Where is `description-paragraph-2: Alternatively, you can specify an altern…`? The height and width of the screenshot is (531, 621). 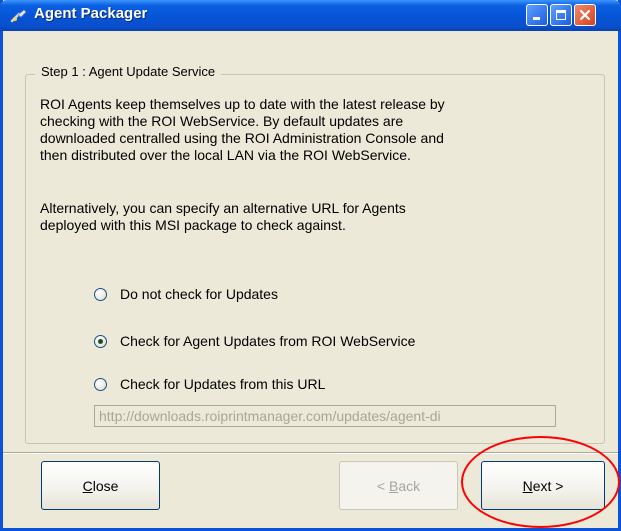 description-paragraph-2: Alternatively, you can specify an altern… is located at coordinates (223, 216).